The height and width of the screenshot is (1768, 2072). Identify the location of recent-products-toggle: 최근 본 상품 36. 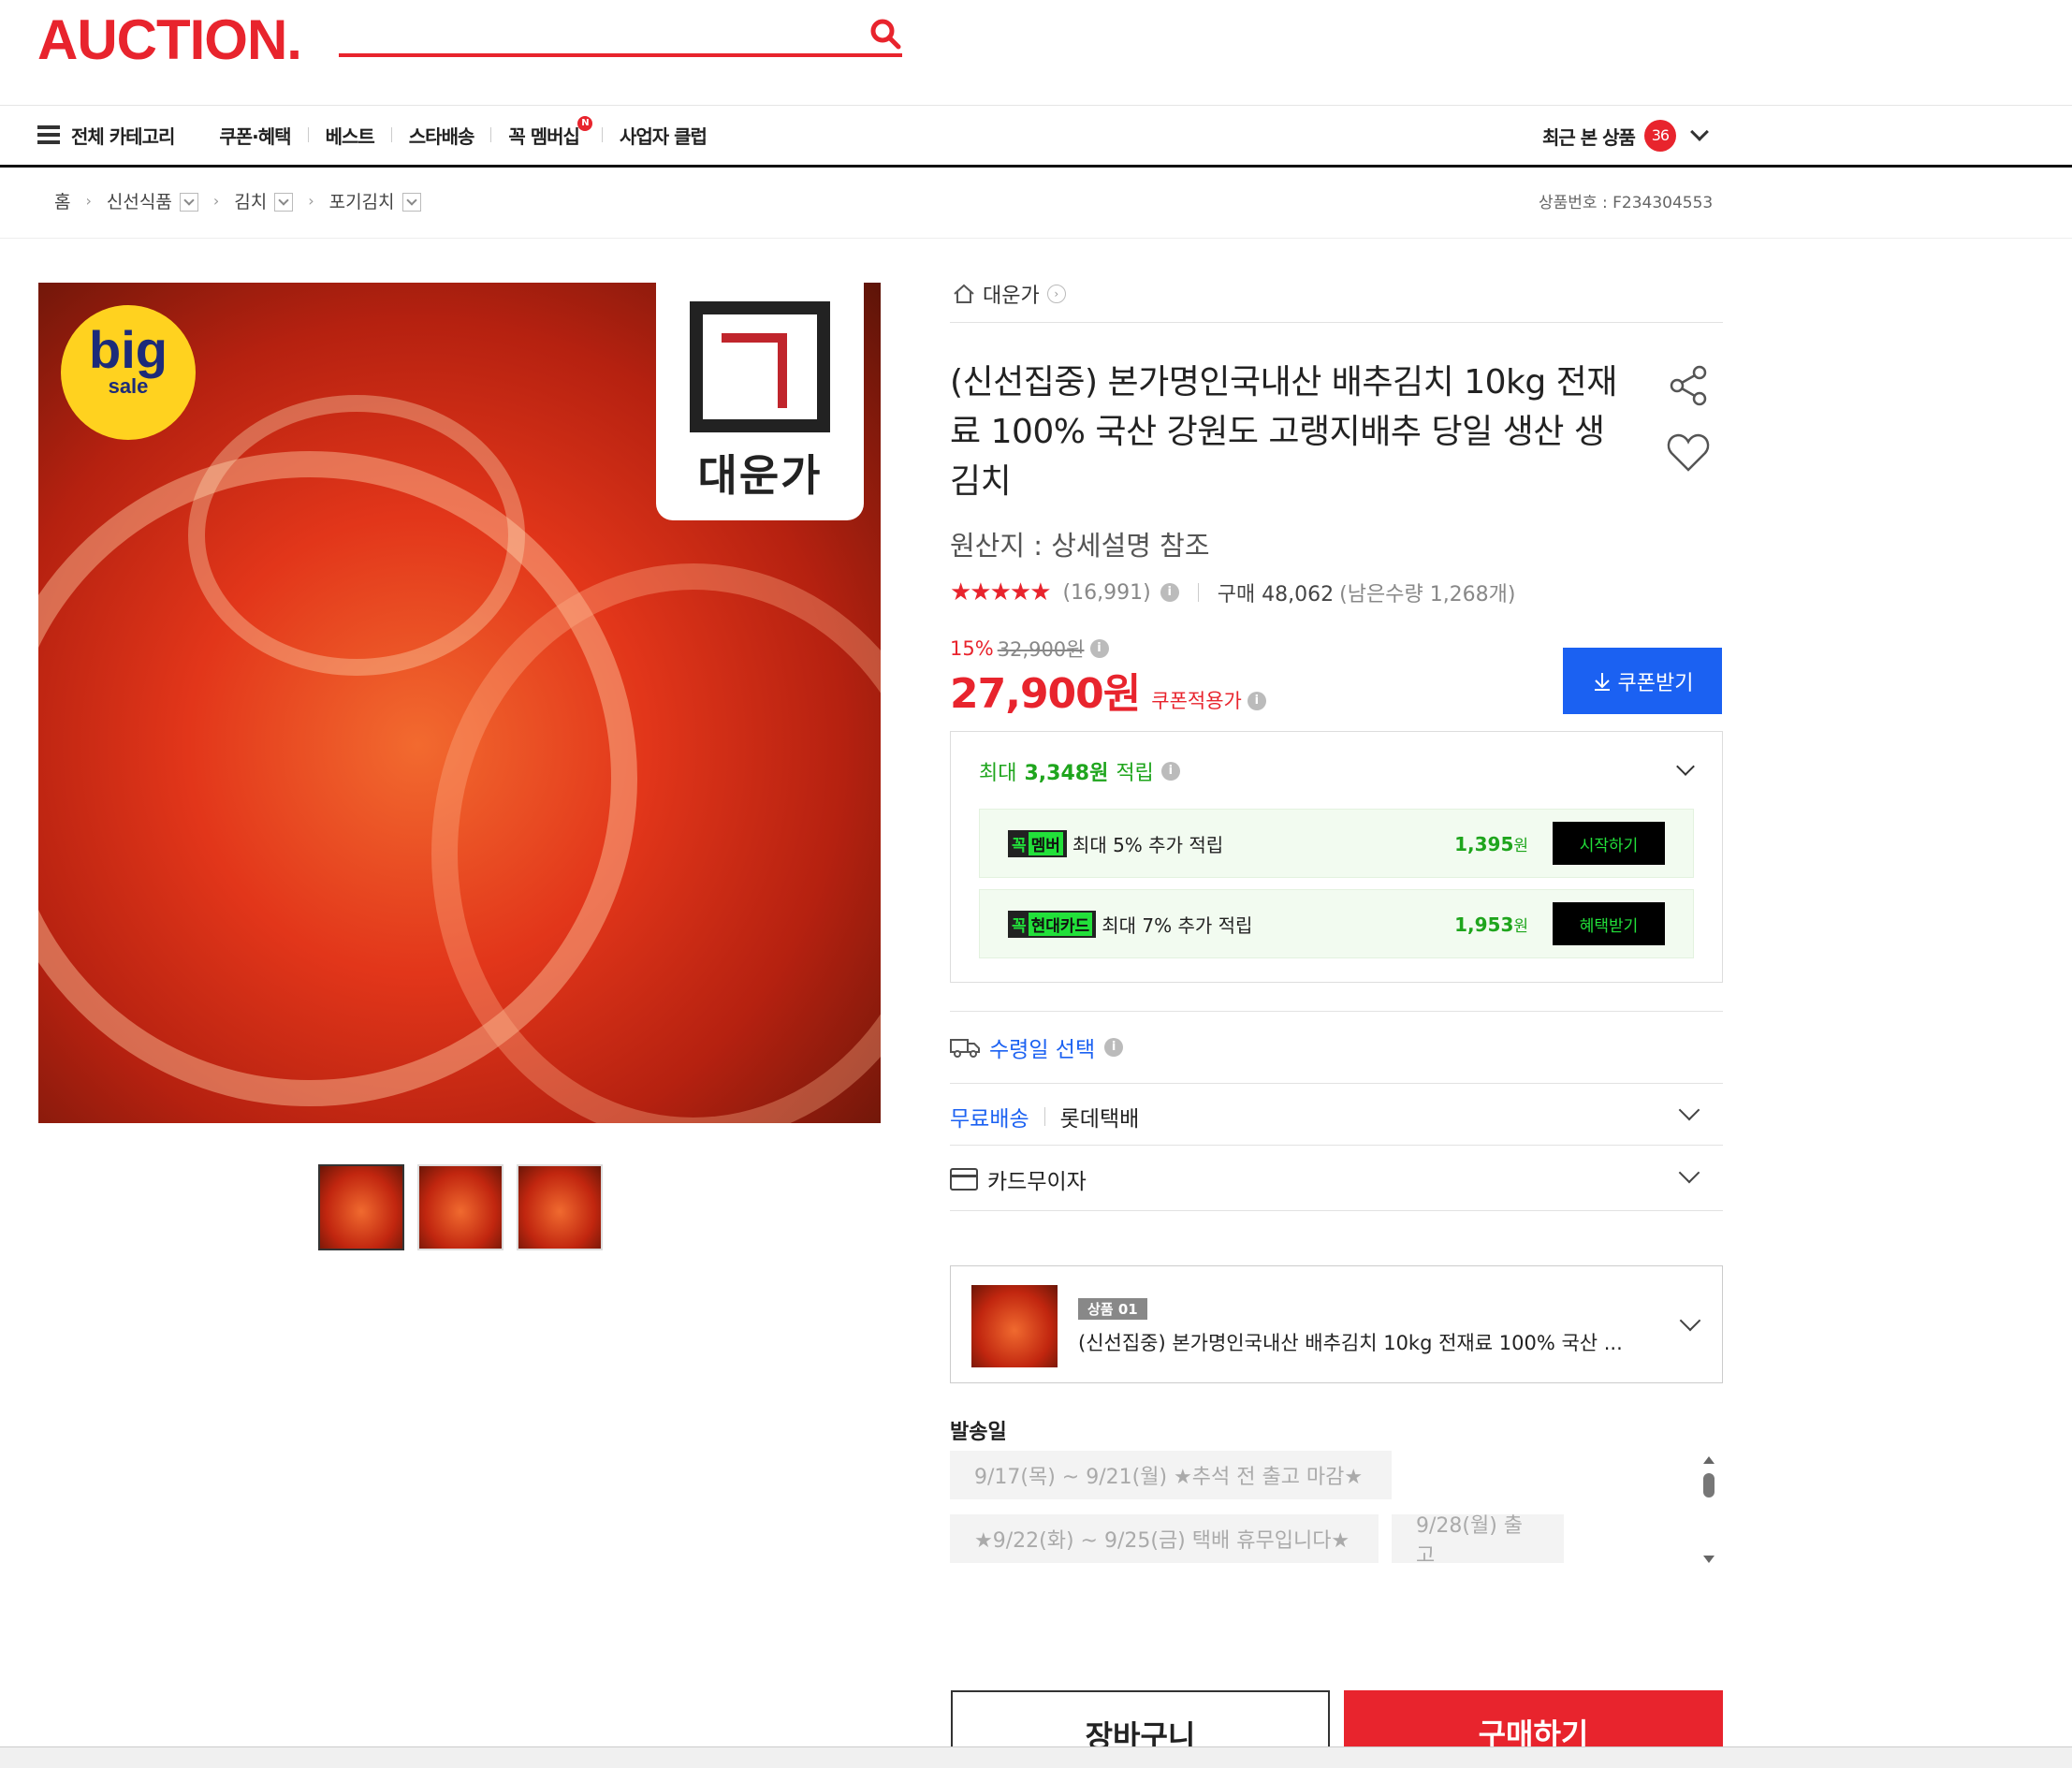
(1625, 136).